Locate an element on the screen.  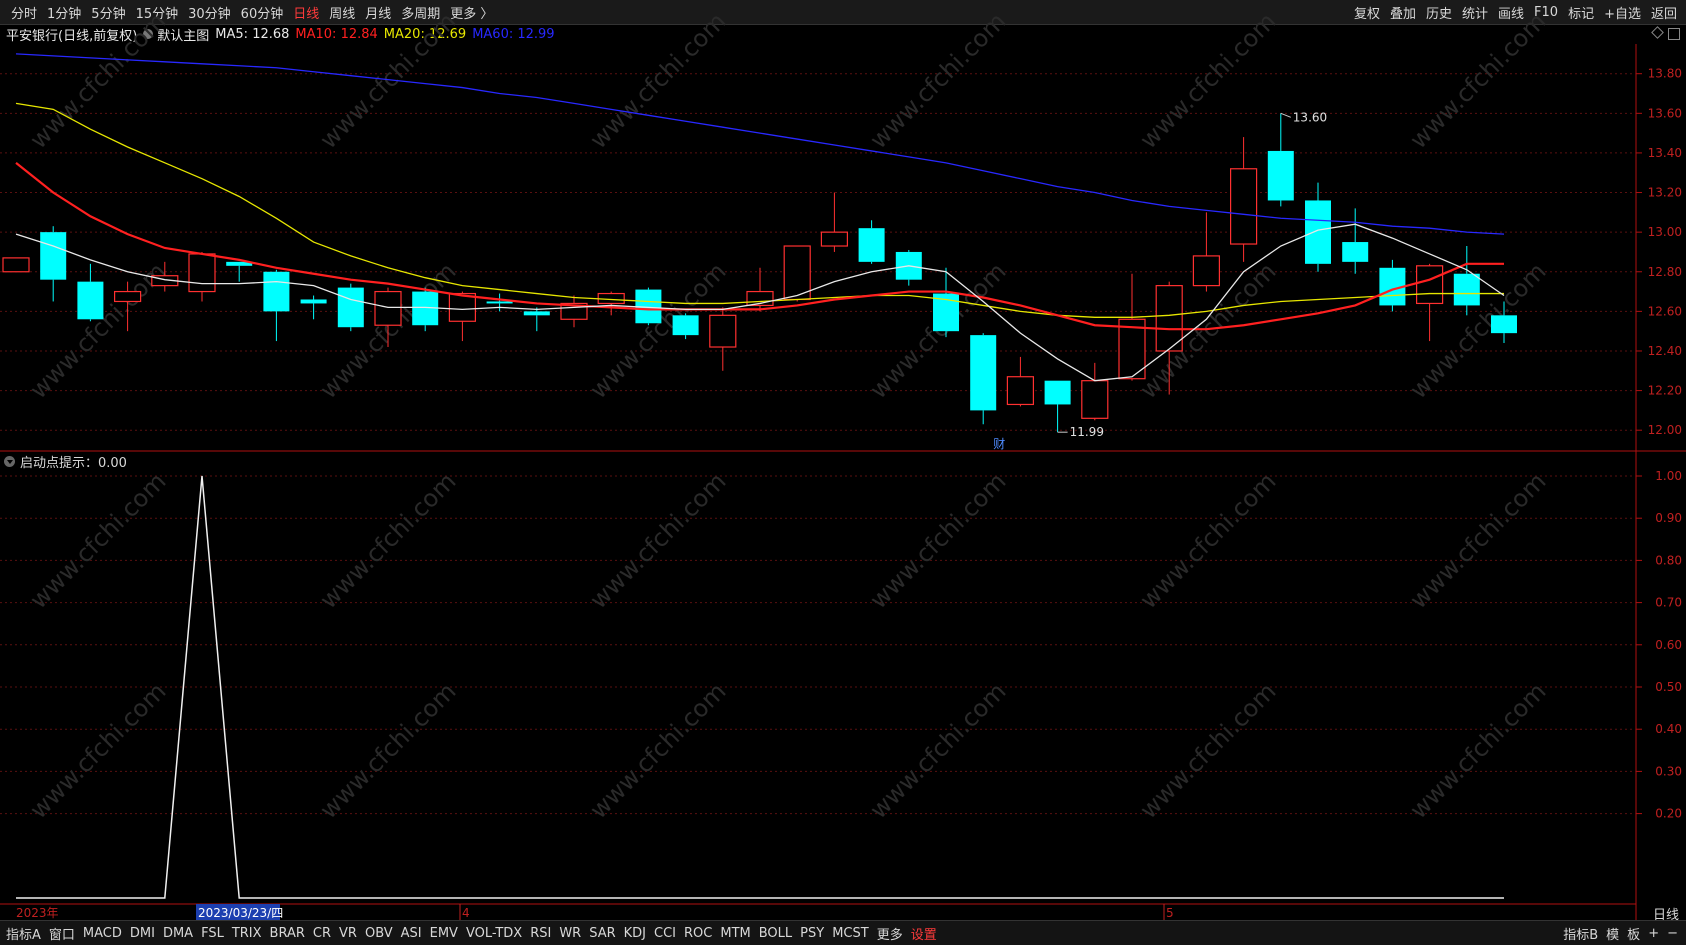
bottom_tabs-24: 更多 is located at coordinates (890, 933).